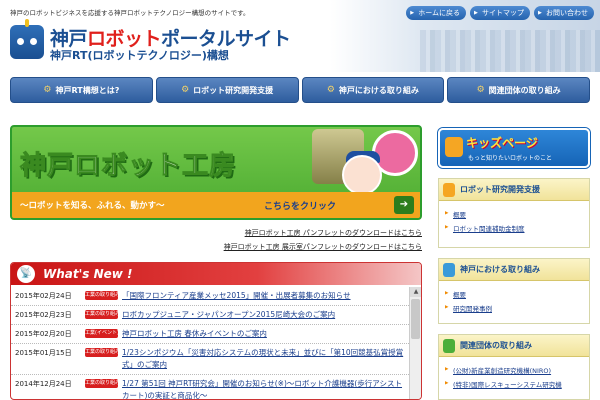 The image size is (600, 400). What do you see at coordinates (26, 274) in the screenshot?
I see `satellite-icon: 📡` at bounding box center [26, 274].